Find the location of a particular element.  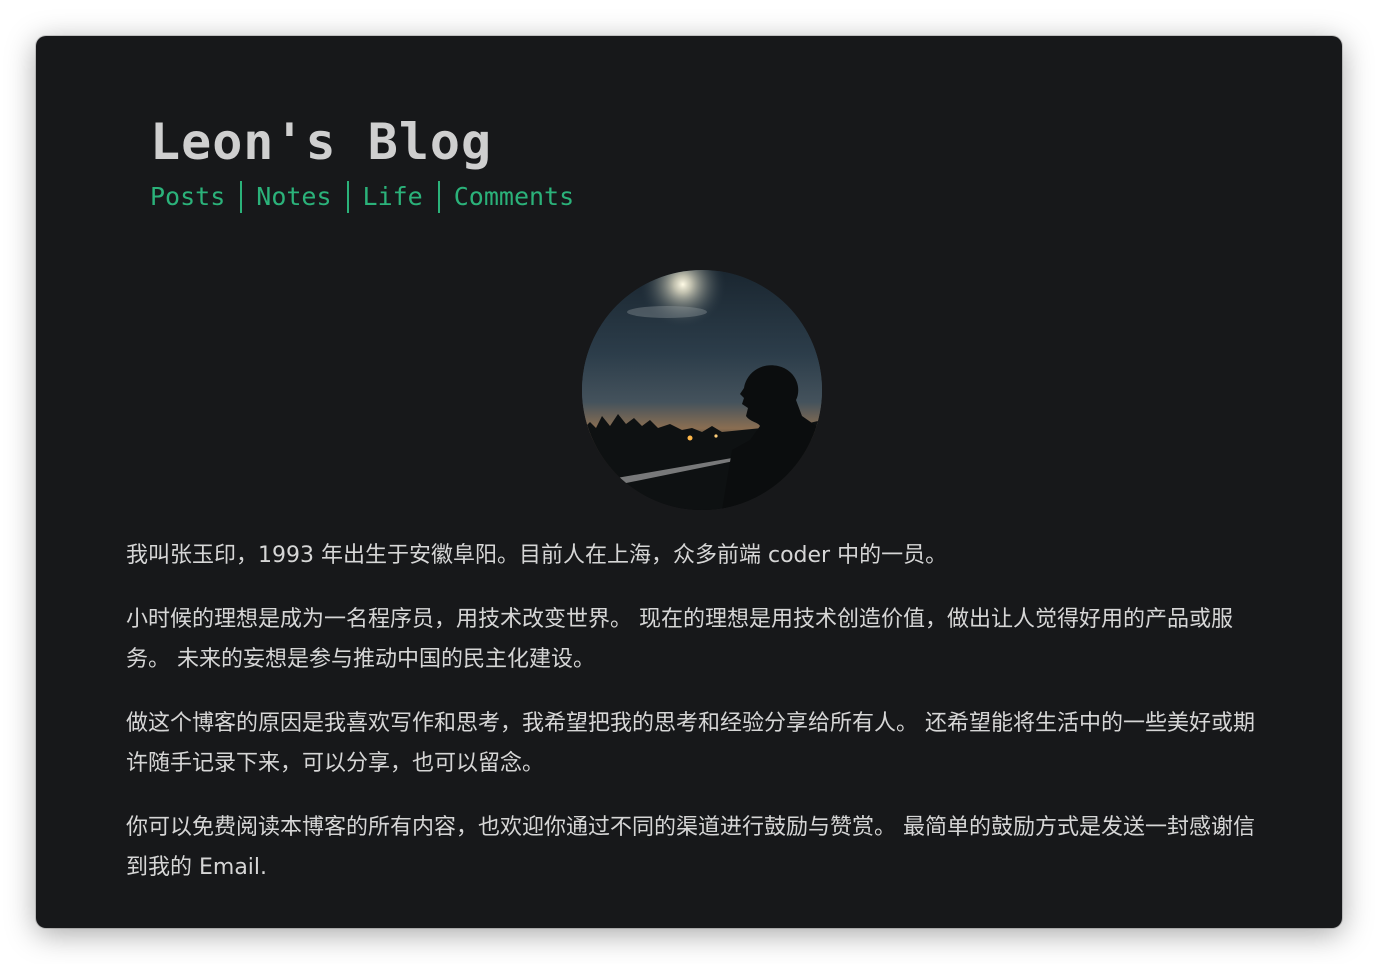

nav-posts-link: Posts is located at coordinates (187, 197).